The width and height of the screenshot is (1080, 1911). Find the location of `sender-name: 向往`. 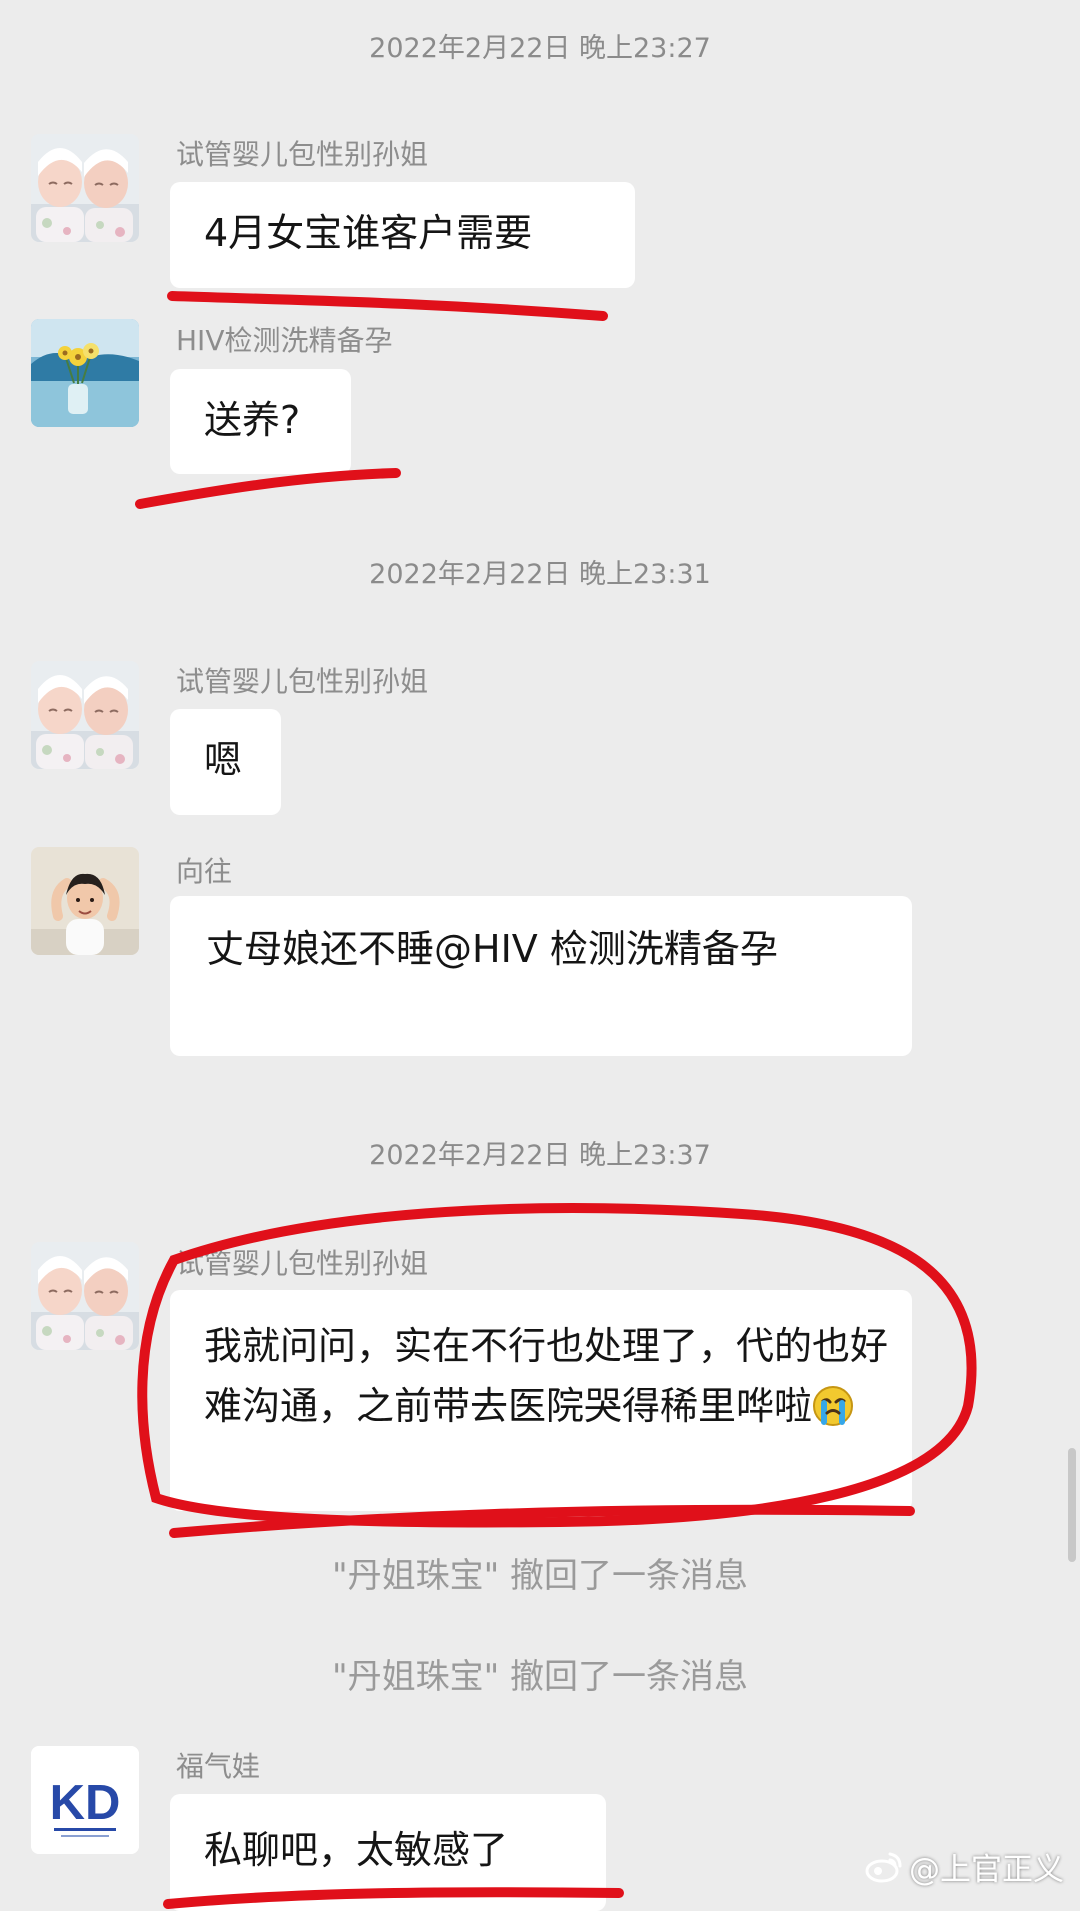

sender-name: 向往 is located at coordinates (204, 871).